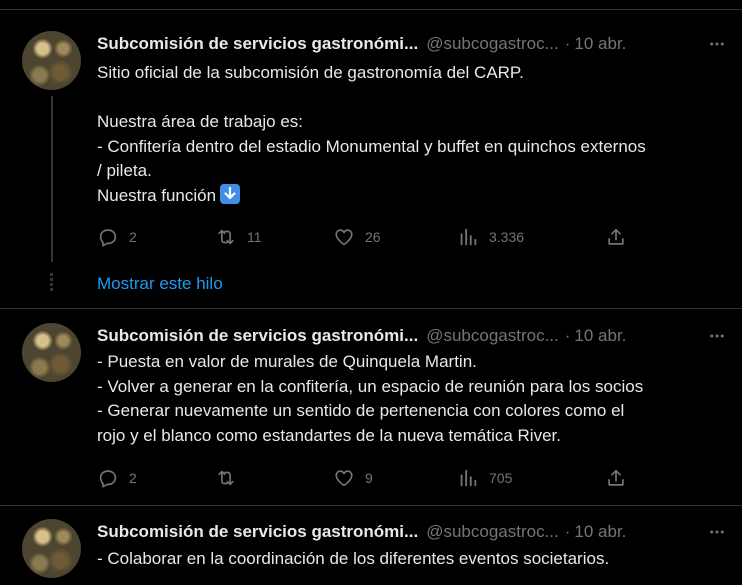 The height and width of the screenshot is (585, 742). I want to click on tweet-line-with-emoji: Nuestra función, so click(412, 196).